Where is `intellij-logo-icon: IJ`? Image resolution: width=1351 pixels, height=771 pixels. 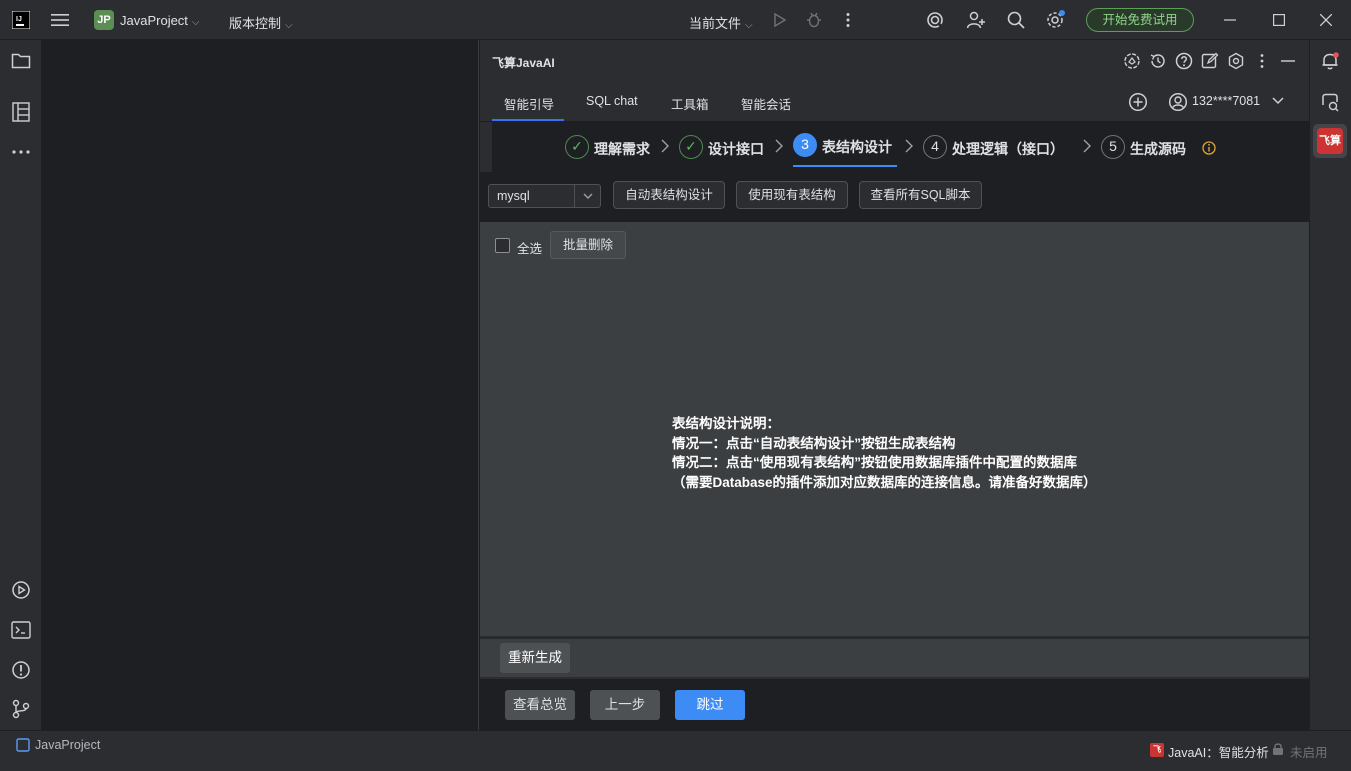
intellij-logo-icon: IJ is located at coordinates (21, 20).